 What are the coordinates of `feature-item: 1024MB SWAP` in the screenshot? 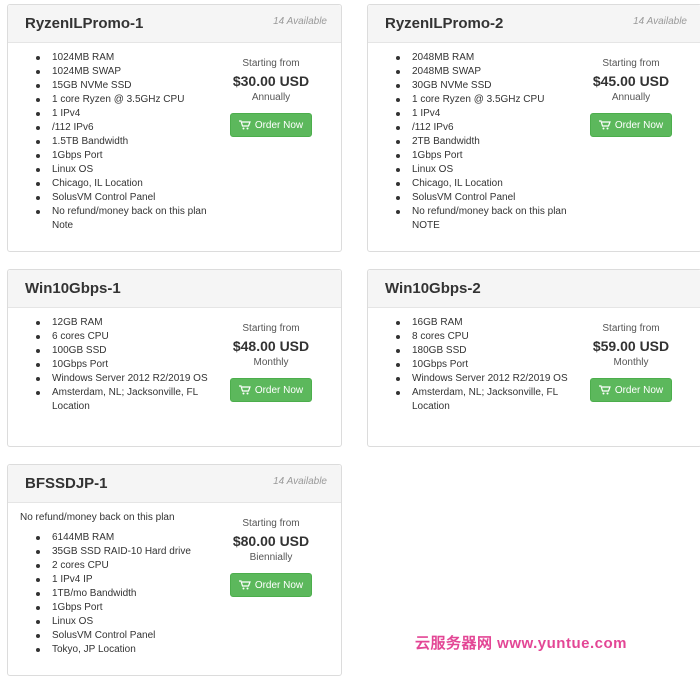 It's located at (121, 72).